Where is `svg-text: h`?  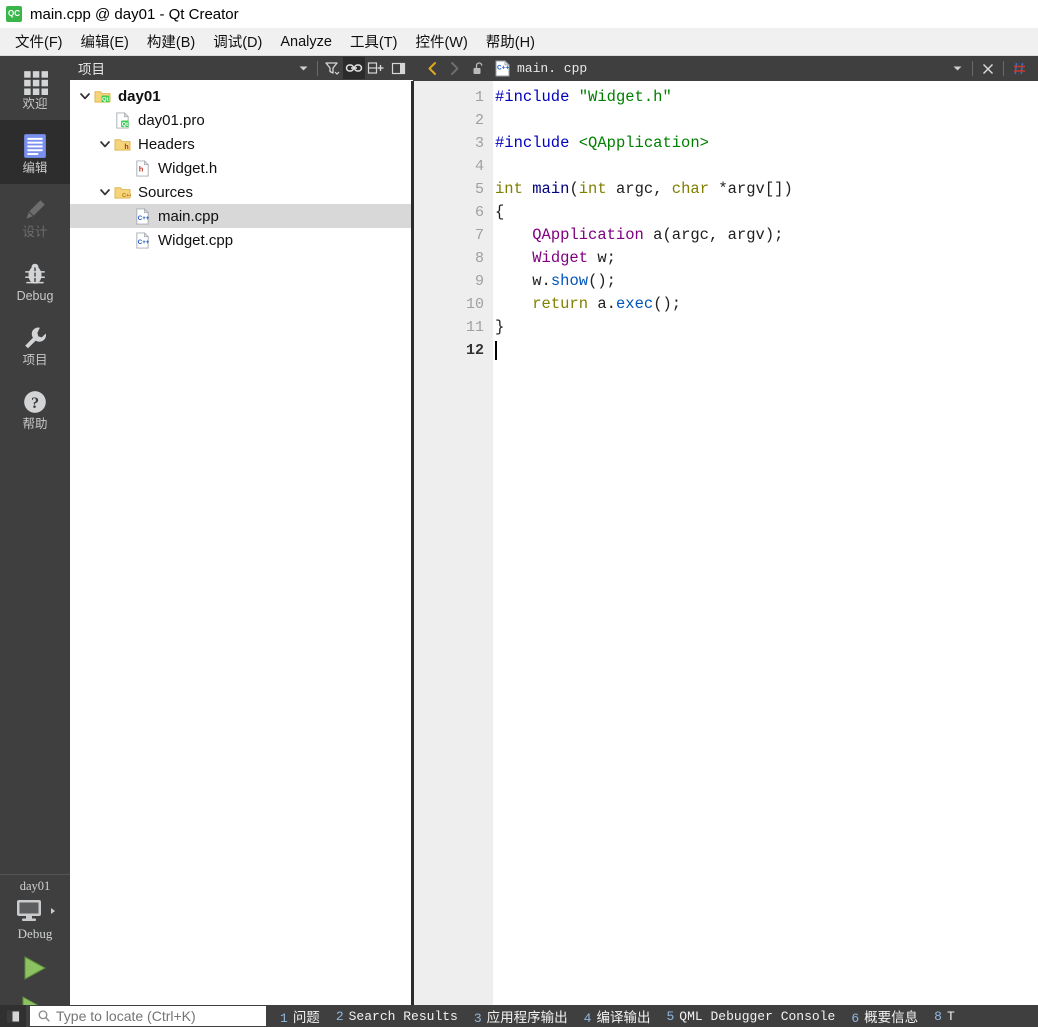 svg-text: h is located at coordinates (126, 147).